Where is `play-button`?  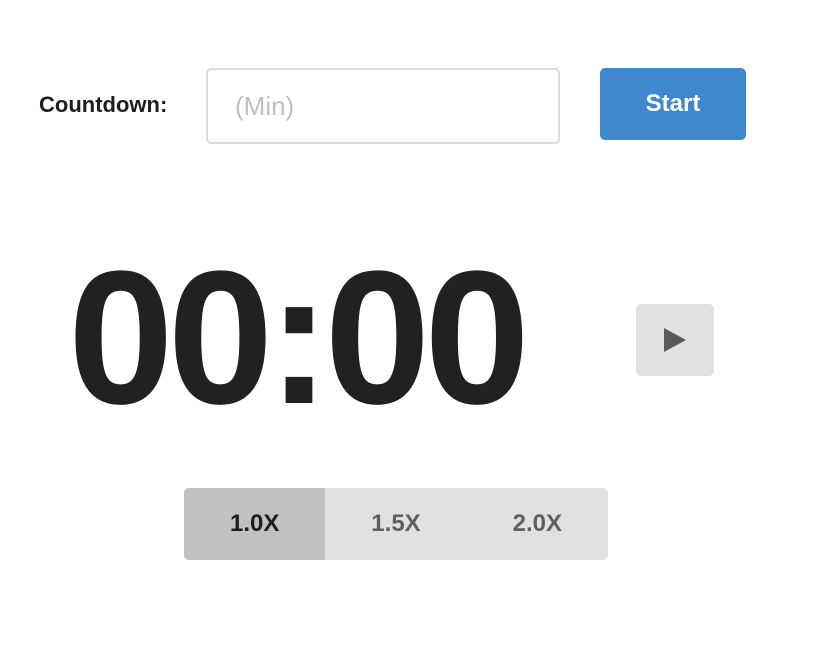
play-button is located at coordinates (675, 340).